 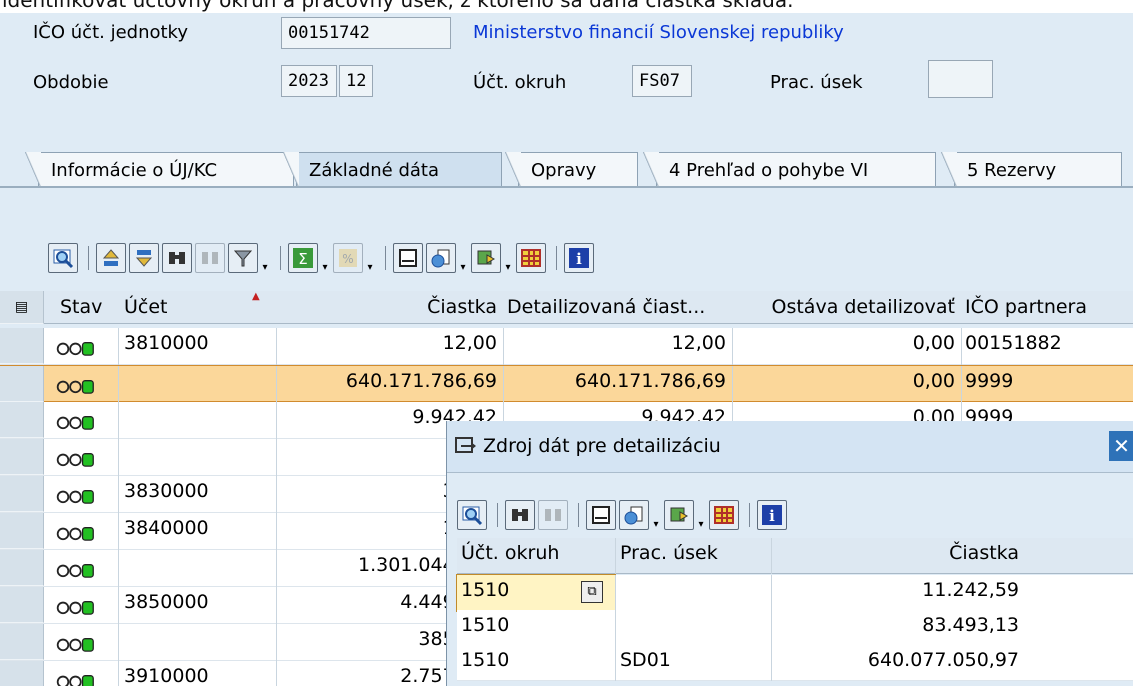 I want to click on sort-descending-button, so click(x=144, y=258).